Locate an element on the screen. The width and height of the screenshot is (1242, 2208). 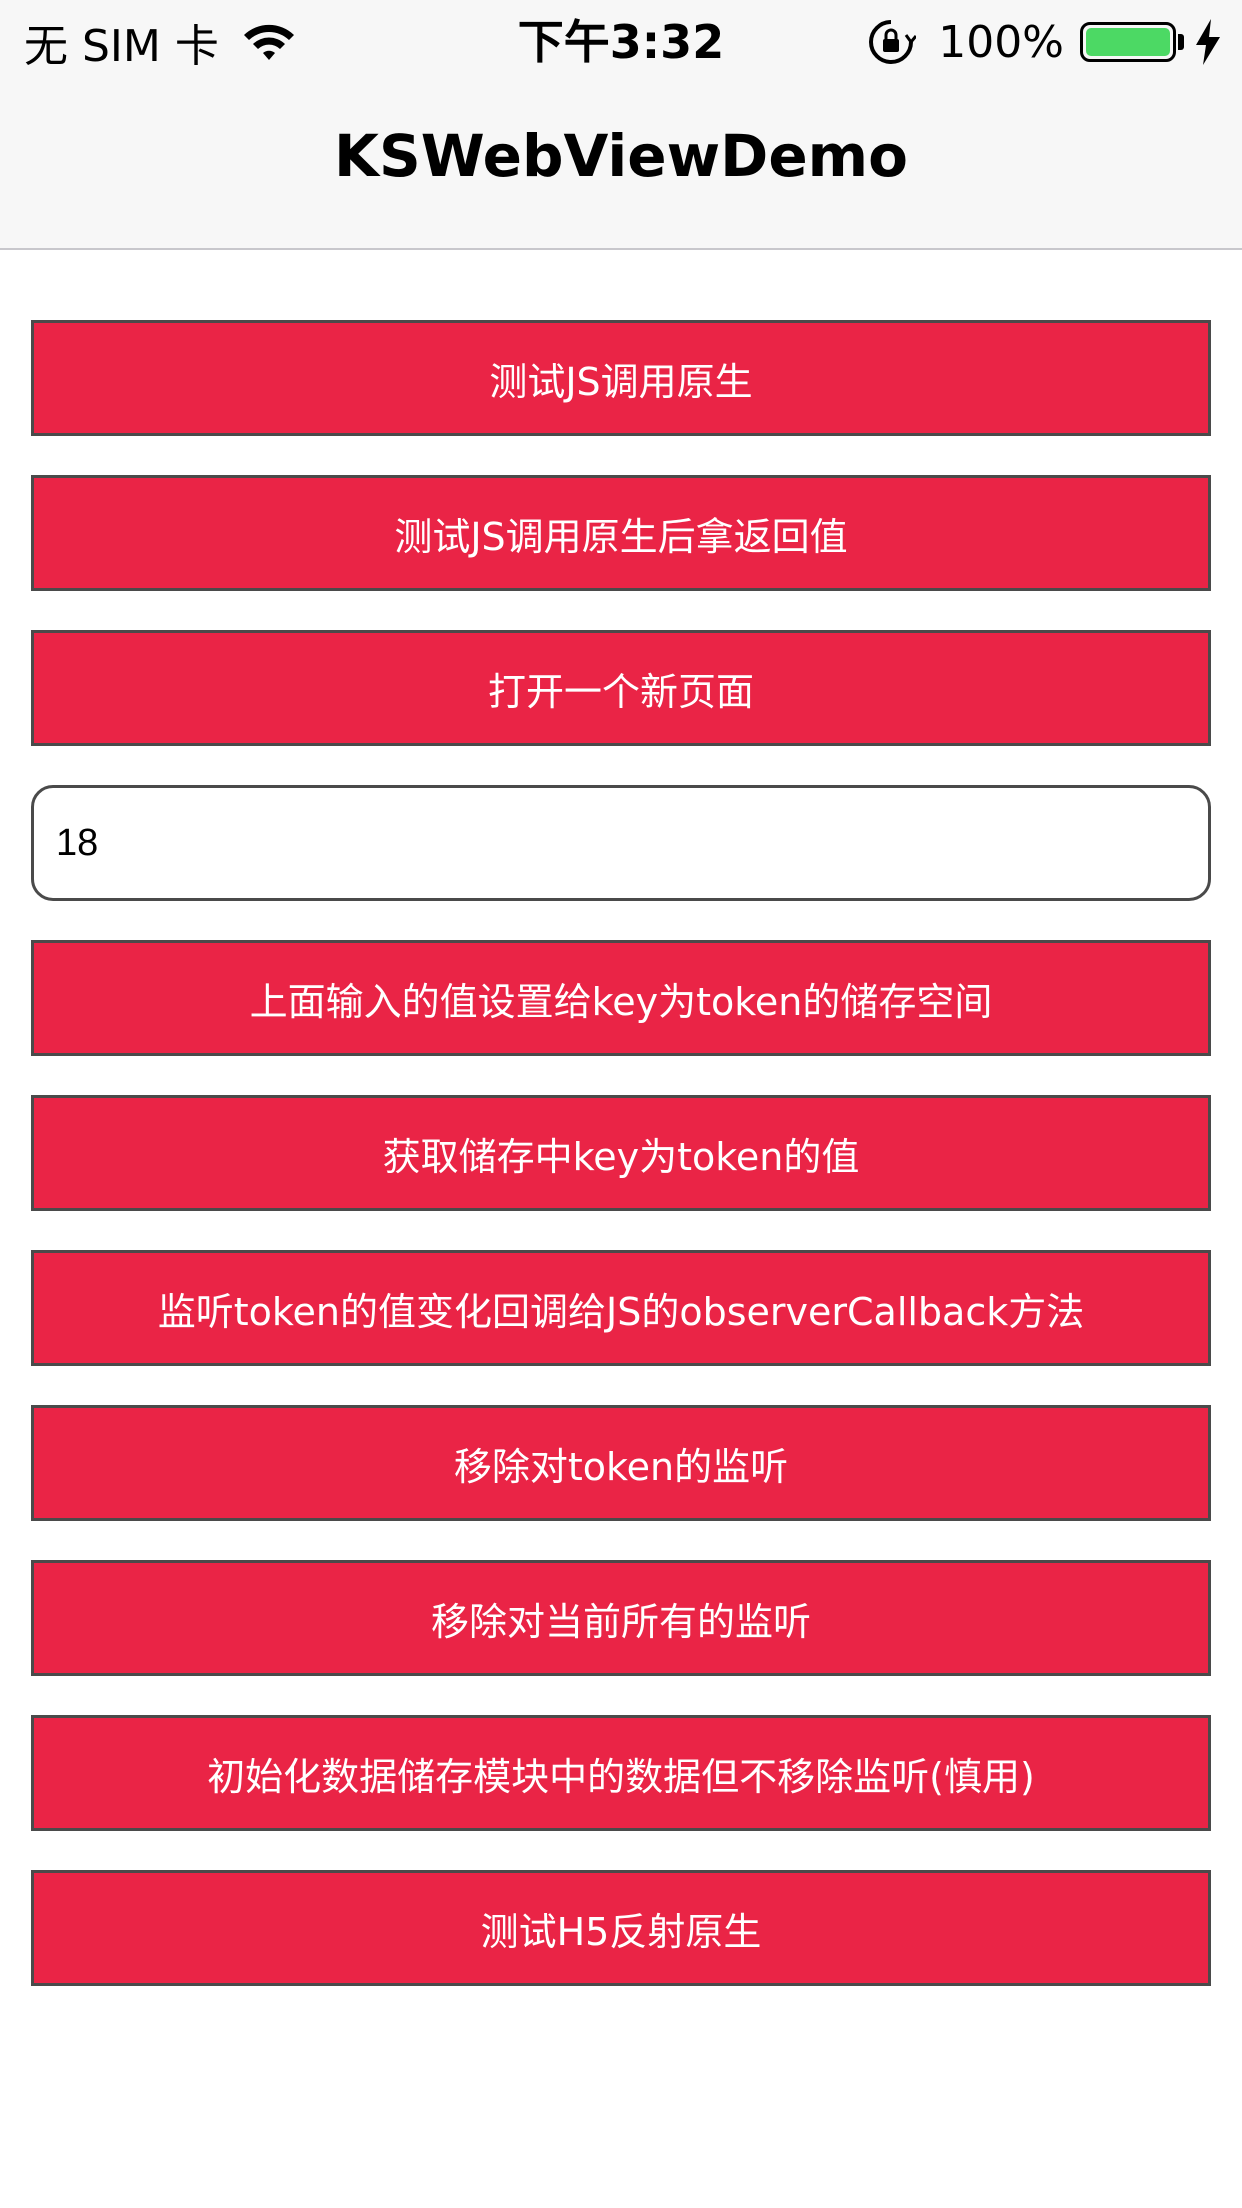
orientation-lock-icon is located at coordinates (893, 42).